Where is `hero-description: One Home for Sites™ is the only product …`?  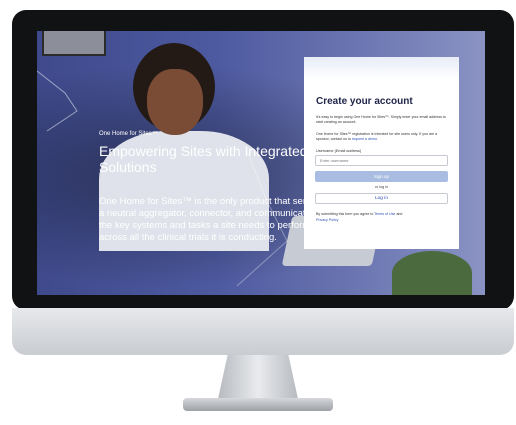
hero-description: One Home for Sites™ is the only product … is located at coordinates (216, 219).